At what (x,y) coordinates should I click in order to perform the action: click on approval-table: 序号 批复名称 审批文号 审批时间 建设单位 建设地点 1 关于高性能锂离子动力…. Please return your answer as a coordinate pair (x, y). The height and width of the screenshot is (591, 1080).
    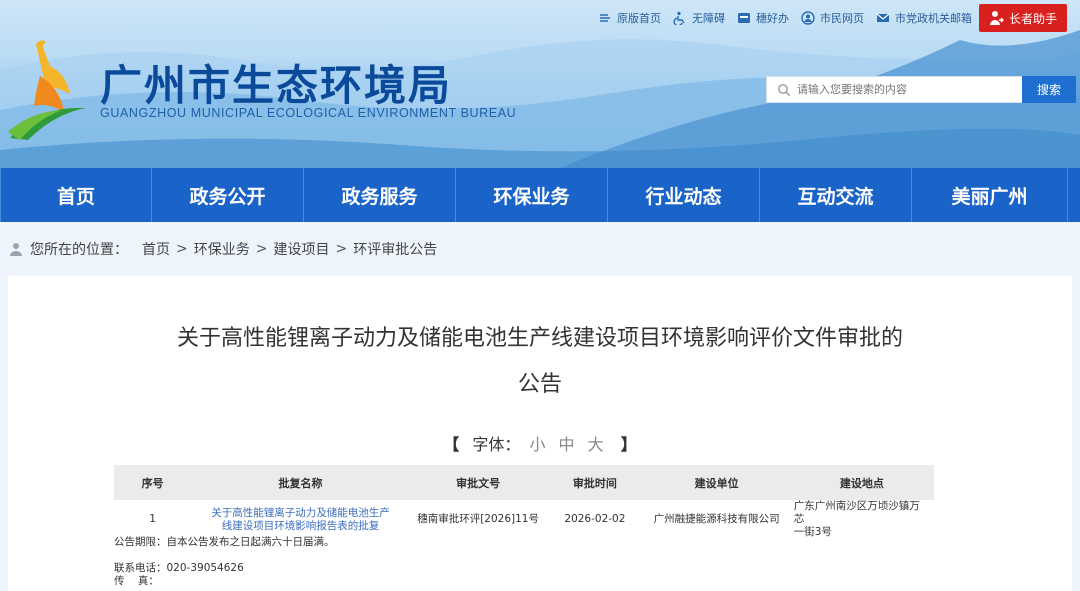
    Looking at the image, I should click on (524, 502).